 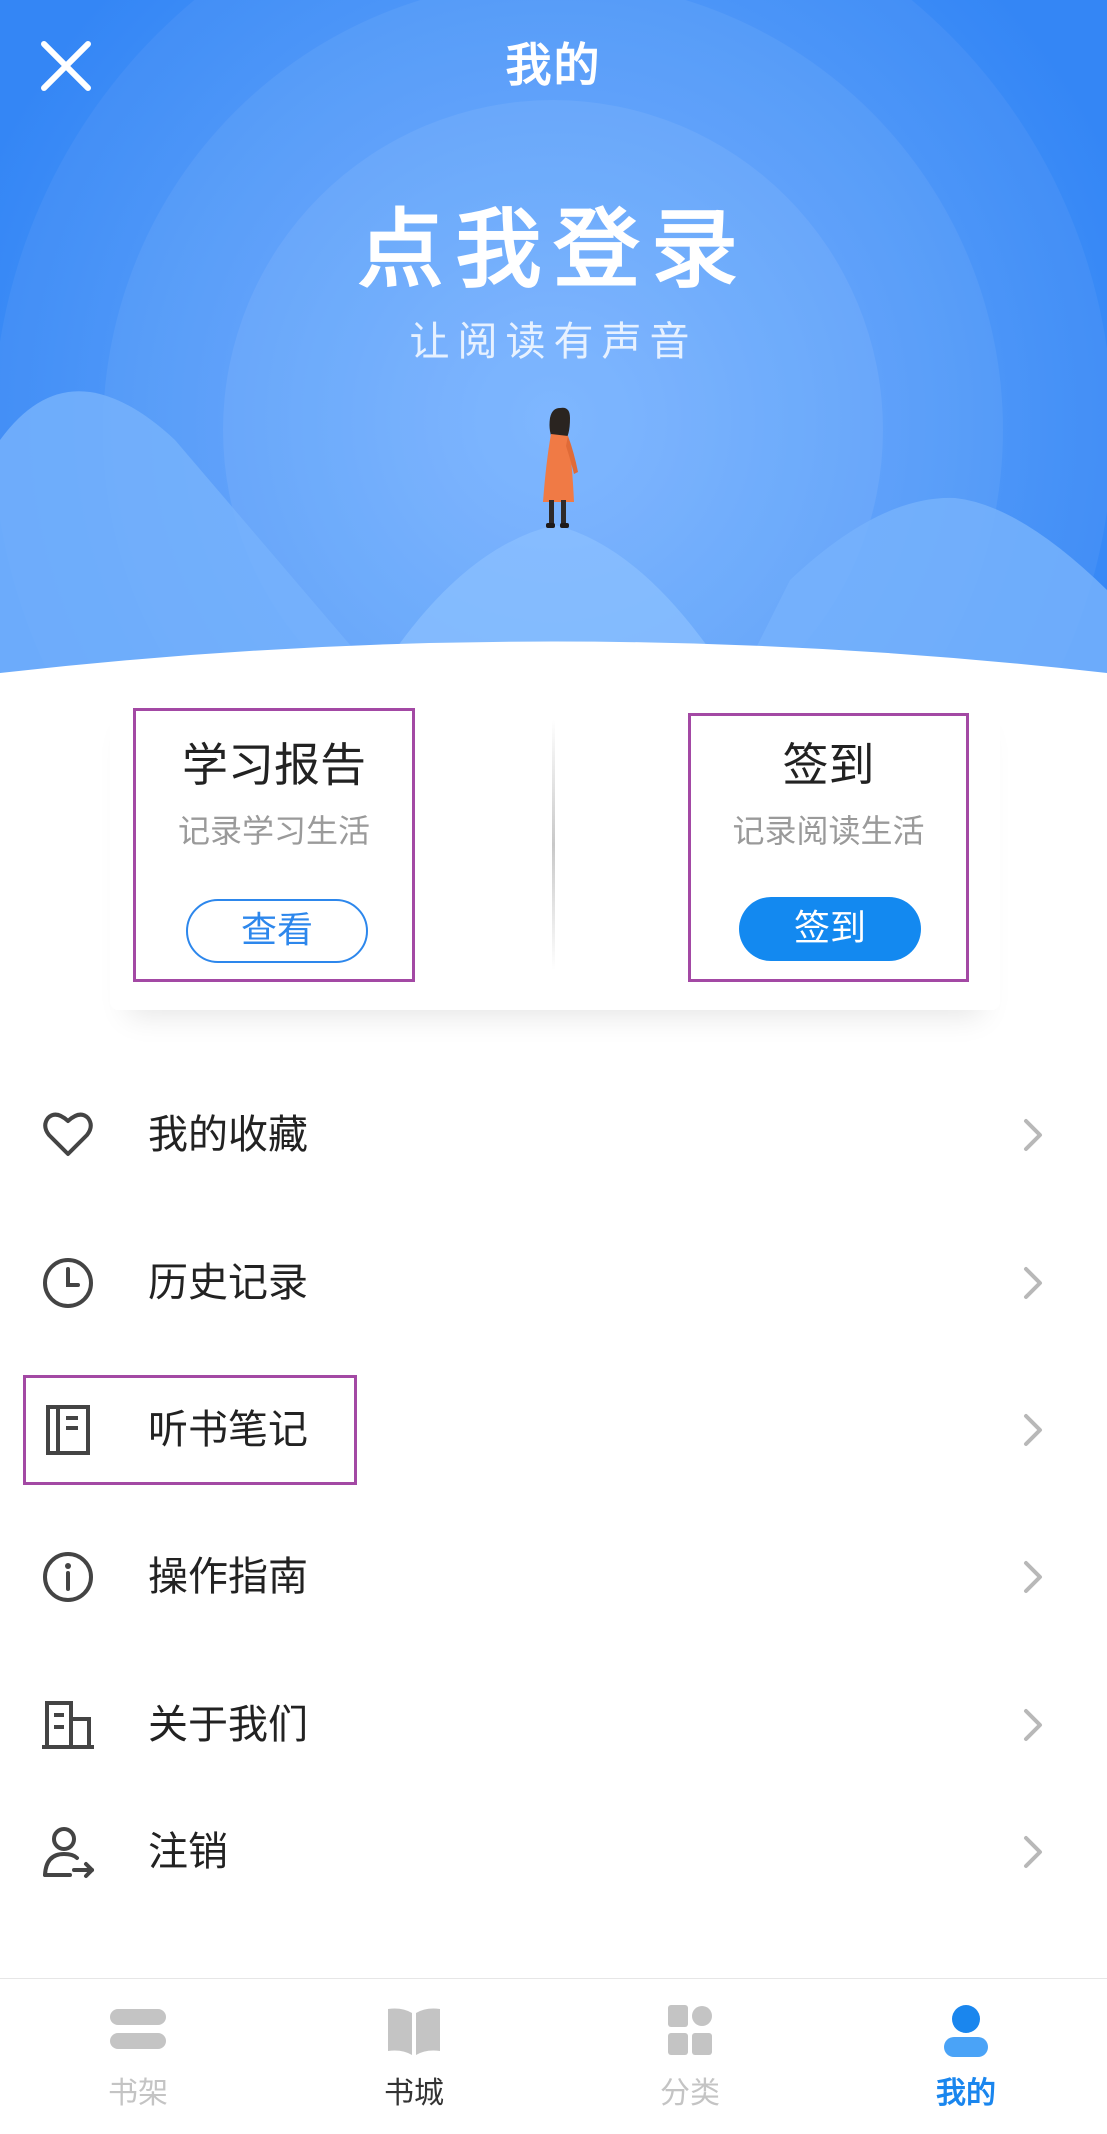 What do you see at coordinates (553, 1725) in the screenshot?
I see `menu-item-about: 关于我们` at bounding box center [553, 1725].